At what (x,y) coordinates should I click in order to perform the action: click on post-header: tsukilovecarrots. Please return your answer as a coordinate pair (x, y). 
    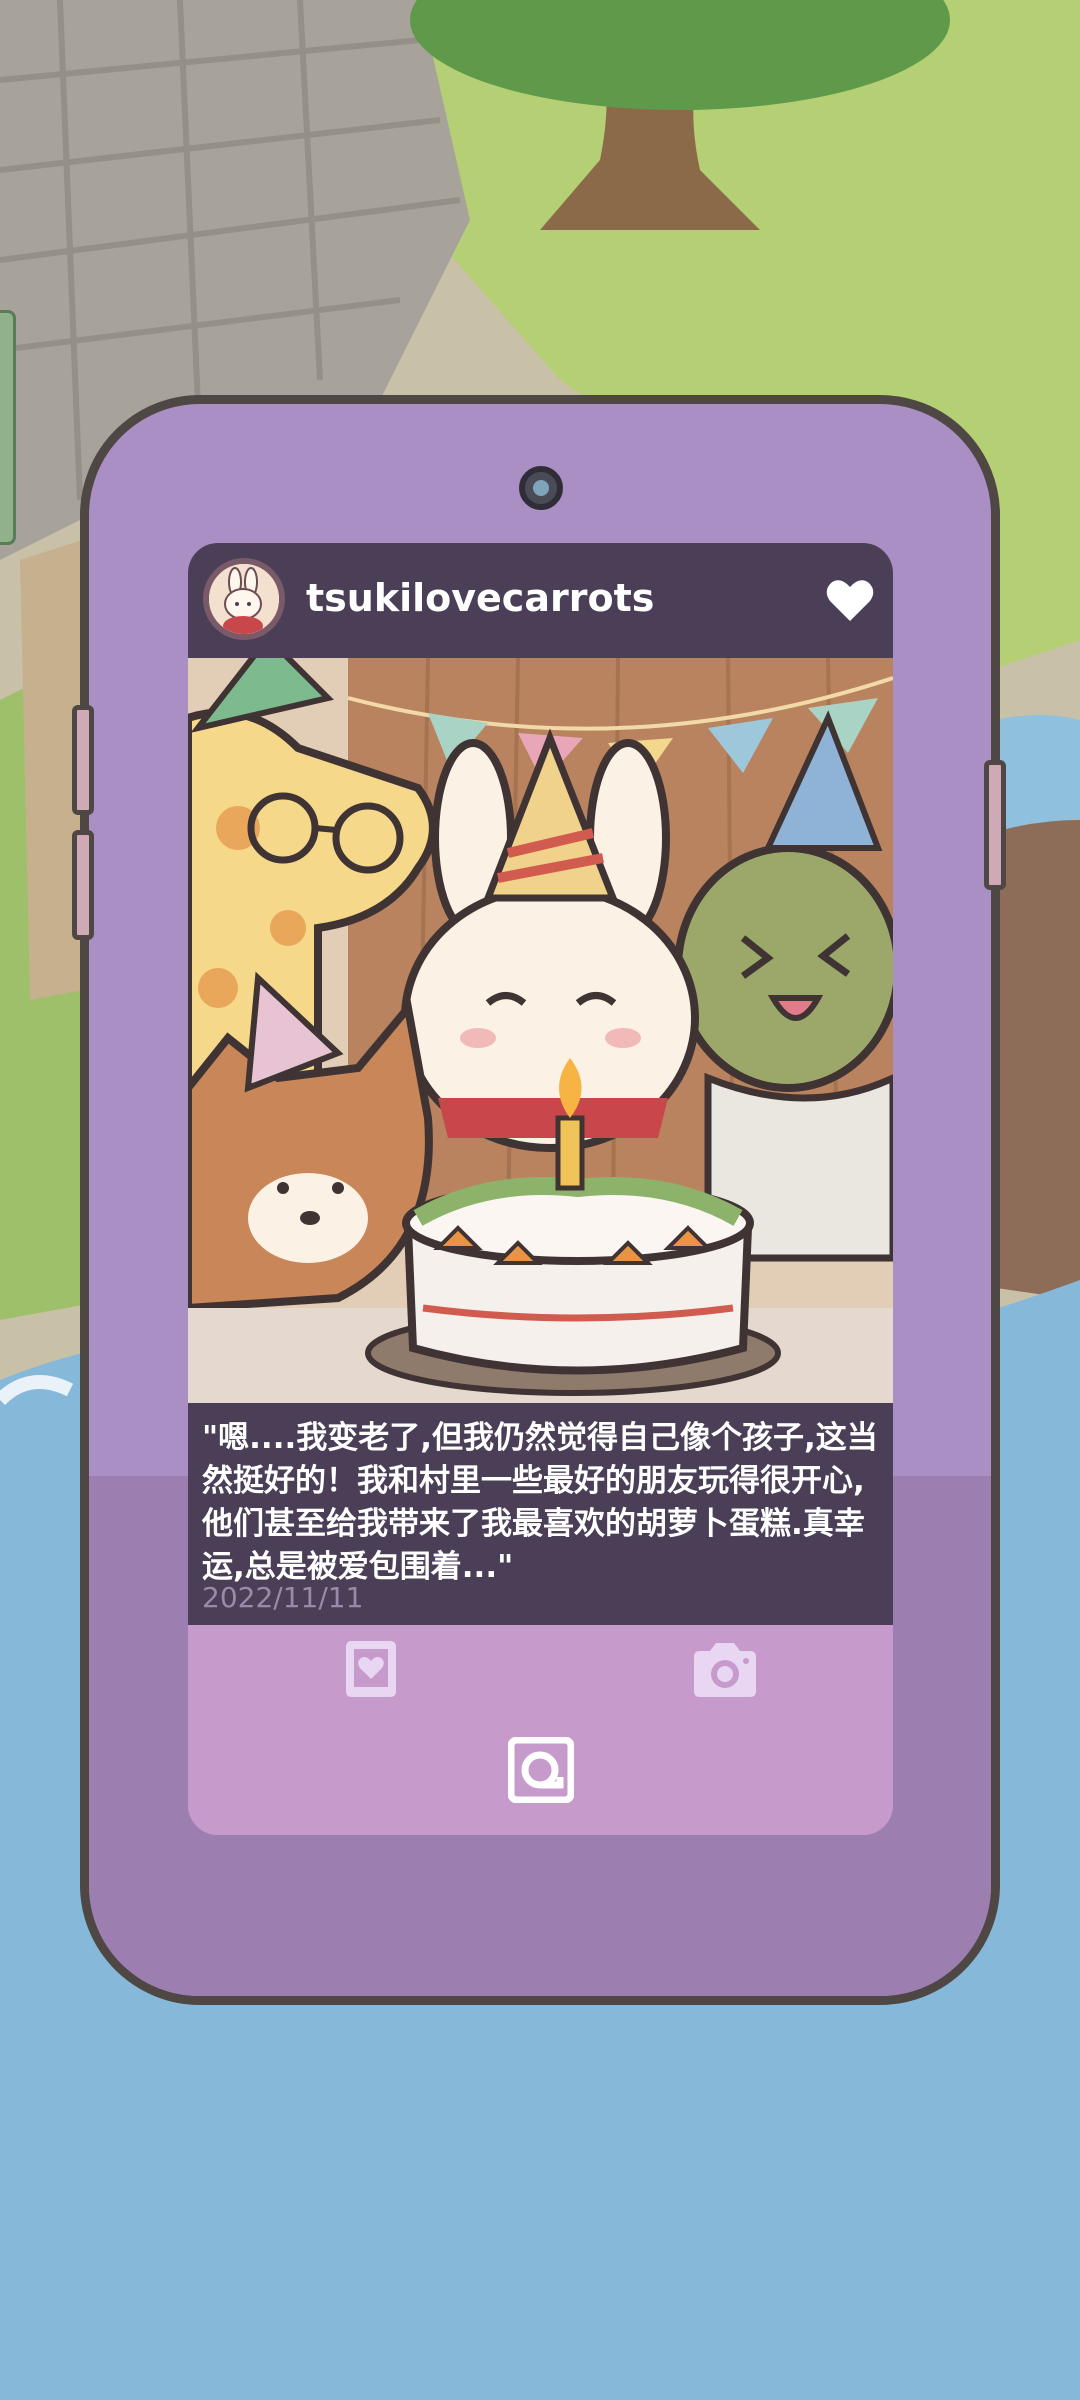
    Looking at the image, I should click on (540, 600).